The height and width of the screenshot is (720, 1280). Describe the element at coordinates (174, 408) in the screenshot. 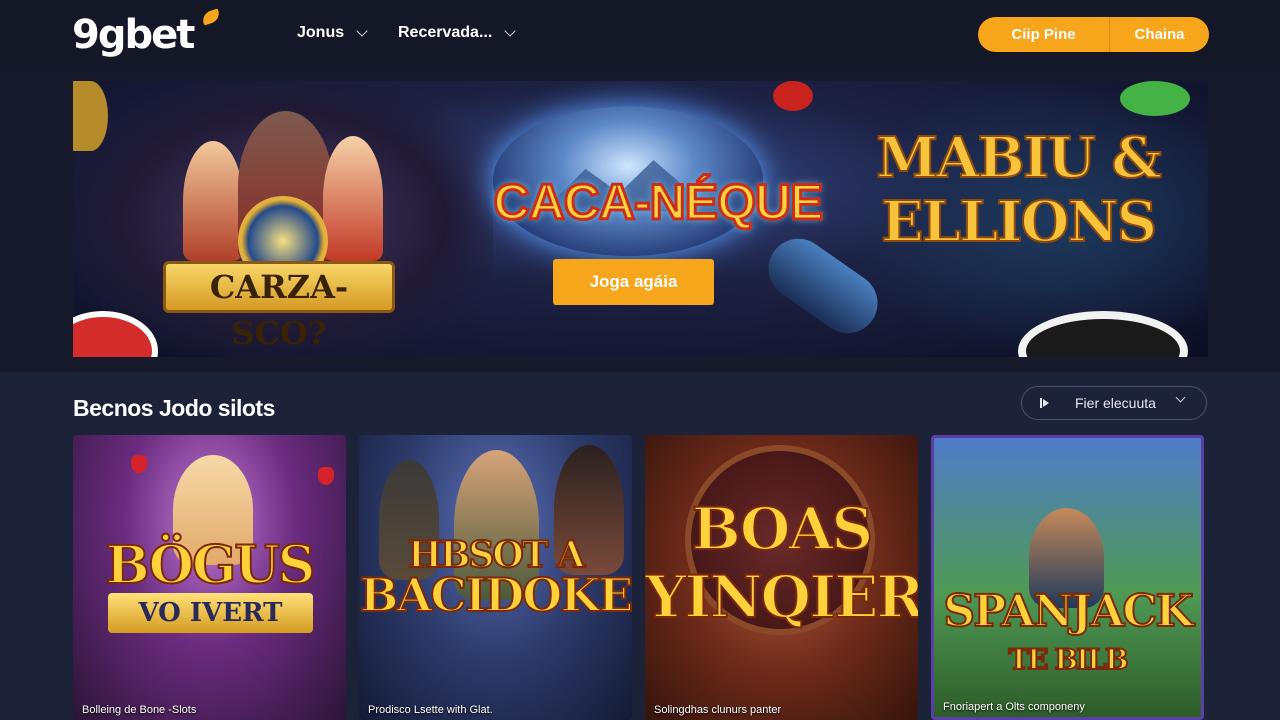

I see `section-title: Becnos Jodo silots` at that location.